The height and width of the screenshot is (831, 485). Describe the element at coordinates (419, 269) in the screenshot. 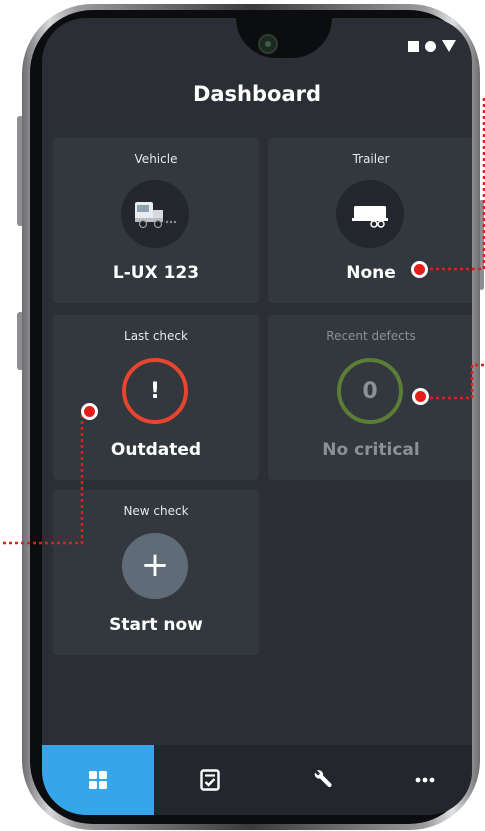

I see `annotation-dot-trailer` at that location.